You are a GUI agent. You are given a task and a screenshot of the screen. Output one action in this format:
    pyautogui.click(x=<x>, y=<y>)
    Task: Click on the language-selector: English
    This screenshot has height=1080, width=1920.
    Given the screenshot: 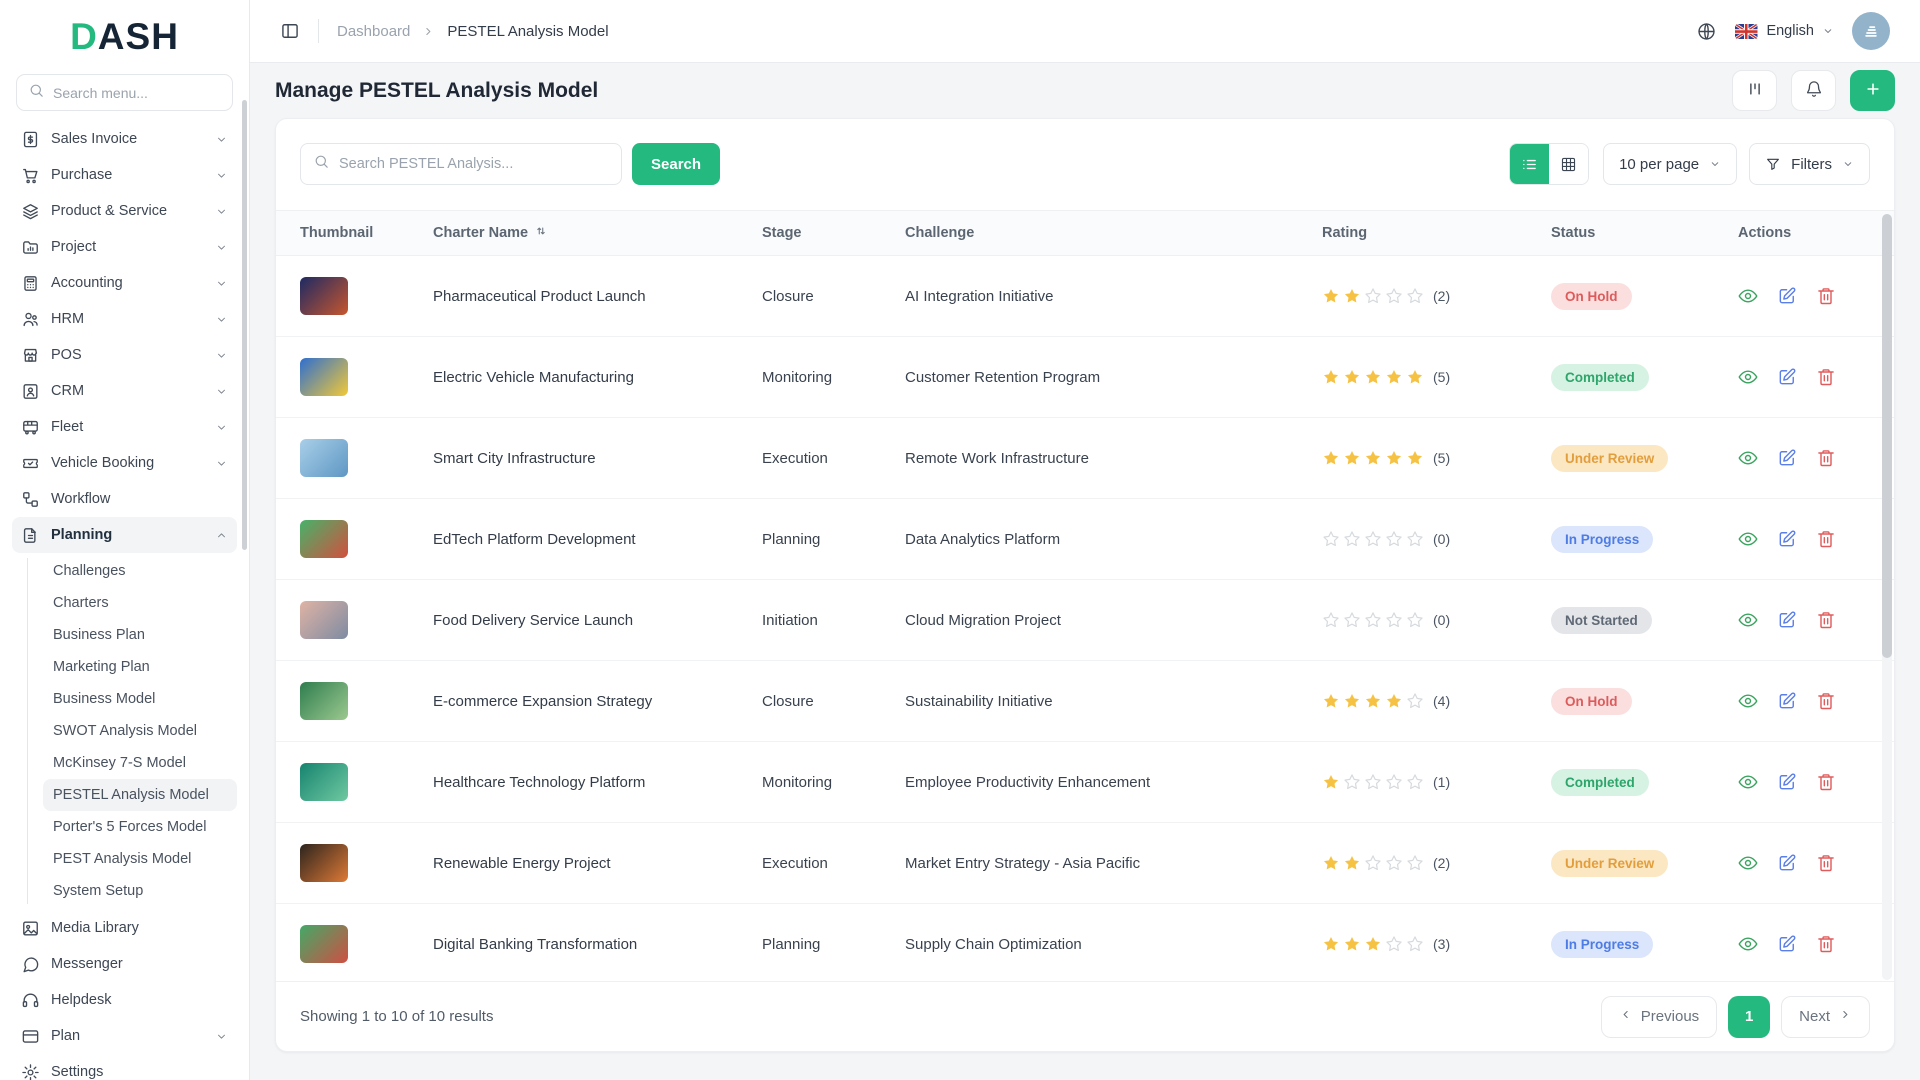 What is the action you would take?
    pyautogui.click(x=1784, y=31)
    